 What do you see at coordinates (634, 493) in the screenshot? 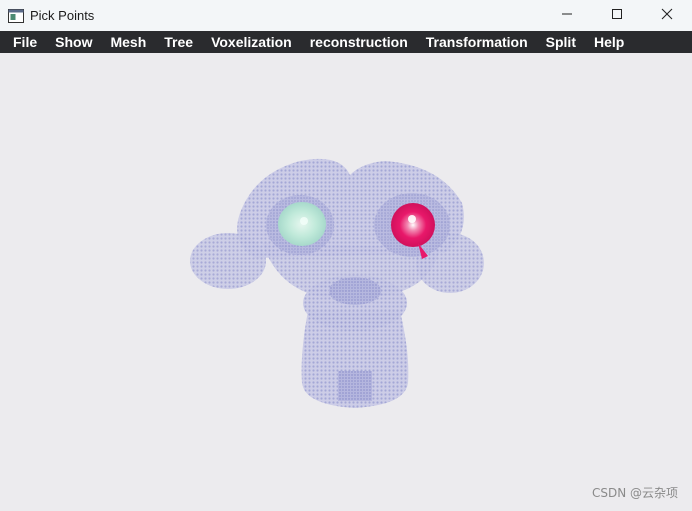
I see `watermark: CSDN @云杂项` at bounding box center [634, 493].